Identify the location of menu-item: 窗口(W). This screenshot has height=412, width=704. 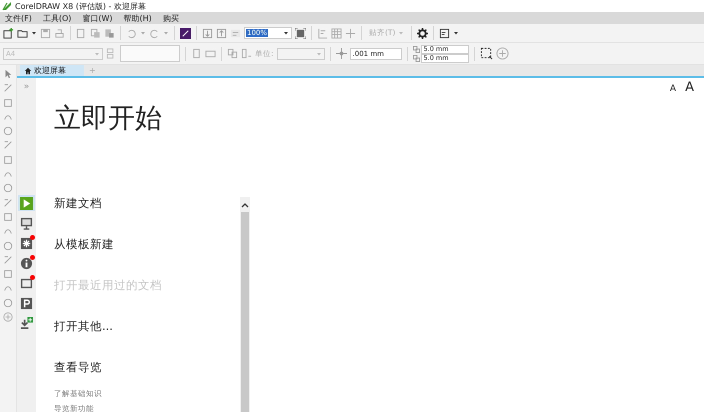
(97, 18).